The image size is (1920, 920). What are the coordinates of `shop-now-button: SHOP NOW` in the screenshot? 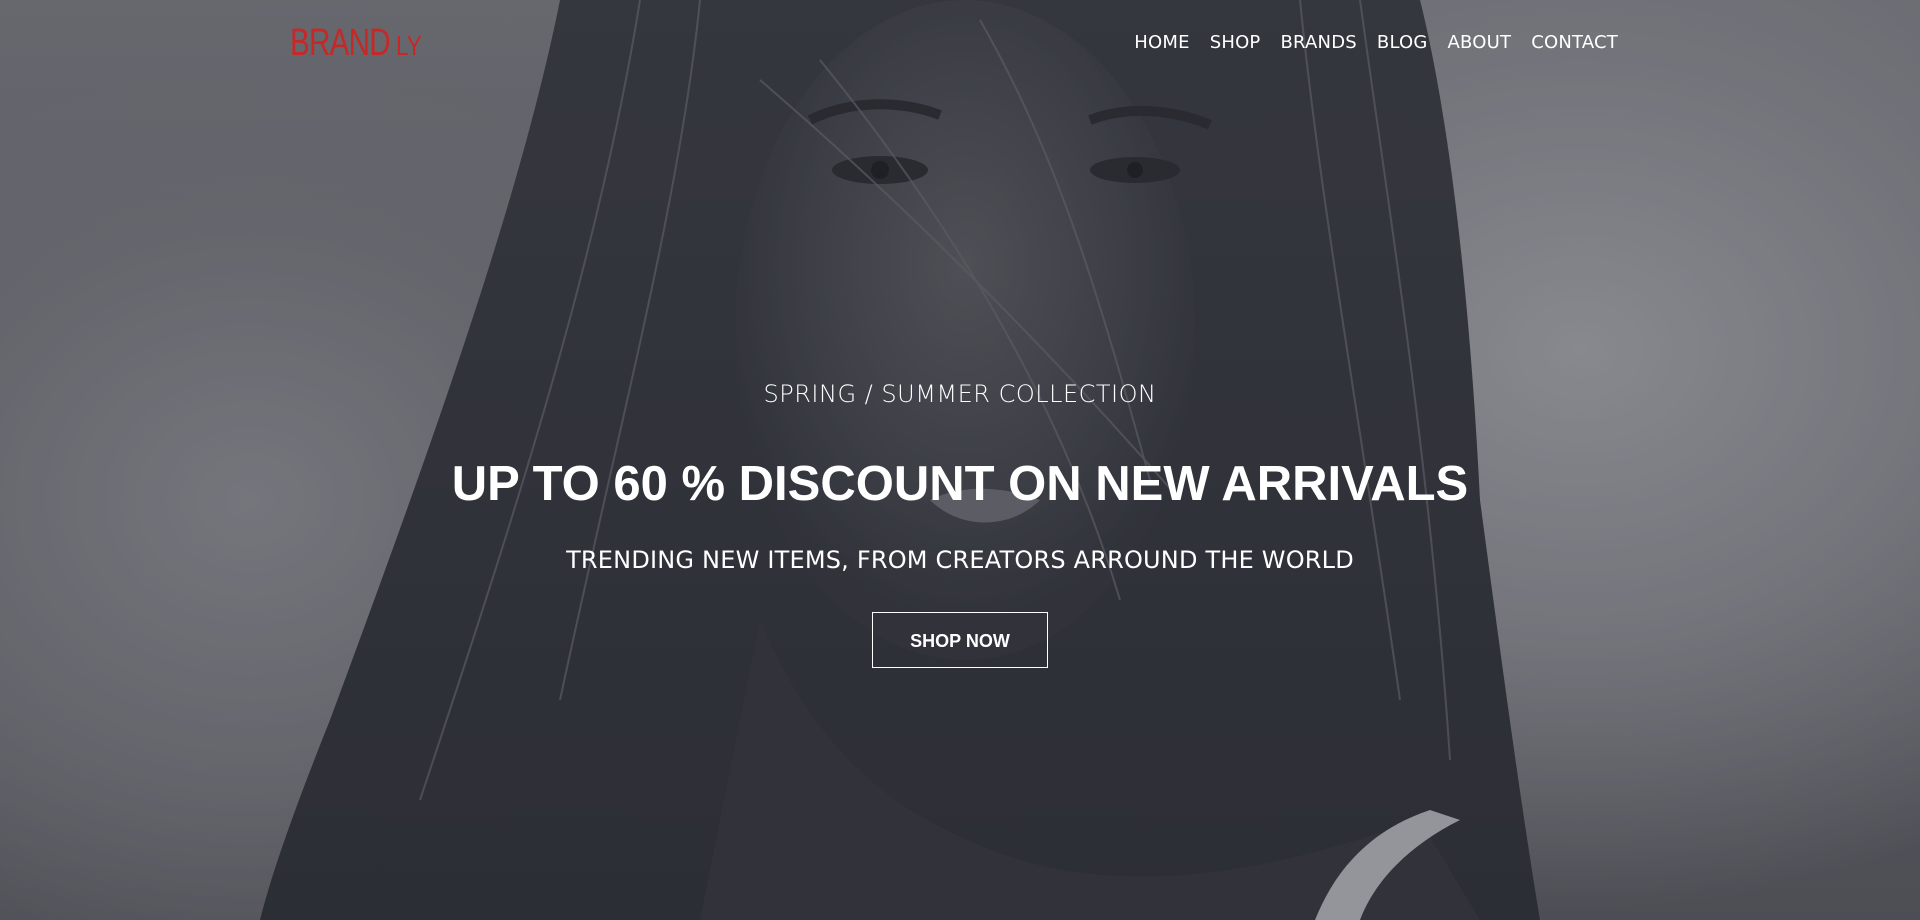 It's located at (960, 640).